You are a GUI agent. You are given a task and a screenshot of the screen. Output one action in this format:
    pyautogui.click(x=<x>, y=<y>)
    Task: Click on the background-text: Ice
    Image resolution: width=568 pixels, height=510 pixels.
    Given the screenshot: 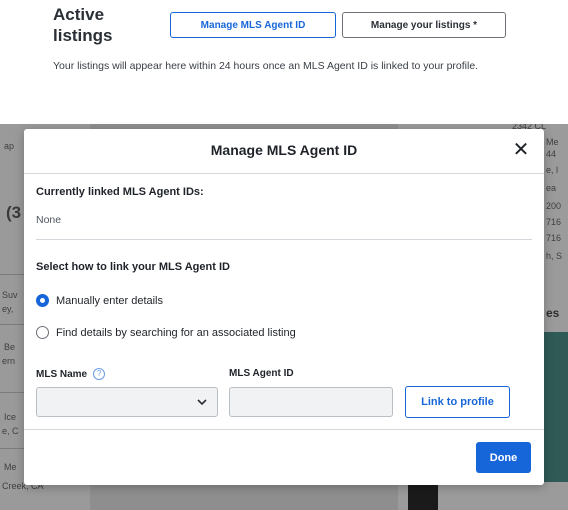 What is the action you would take?
    pyautogui.click(x=10, y=417)
    